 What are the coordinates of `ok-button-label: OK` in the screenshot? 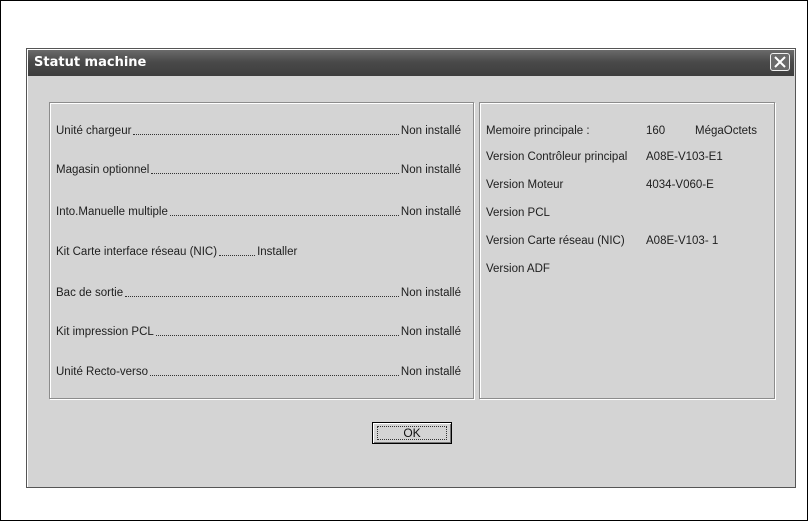 It's located at (412, 433).